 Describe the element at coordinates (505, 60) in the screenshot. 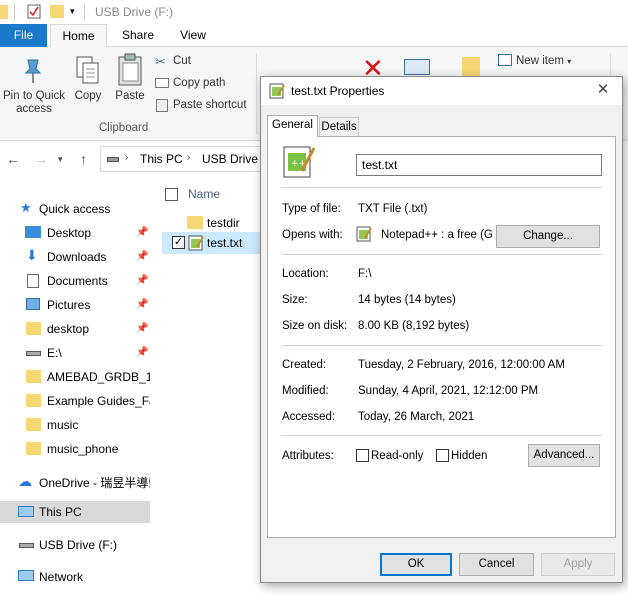

I see `new-item-icon` at that location.